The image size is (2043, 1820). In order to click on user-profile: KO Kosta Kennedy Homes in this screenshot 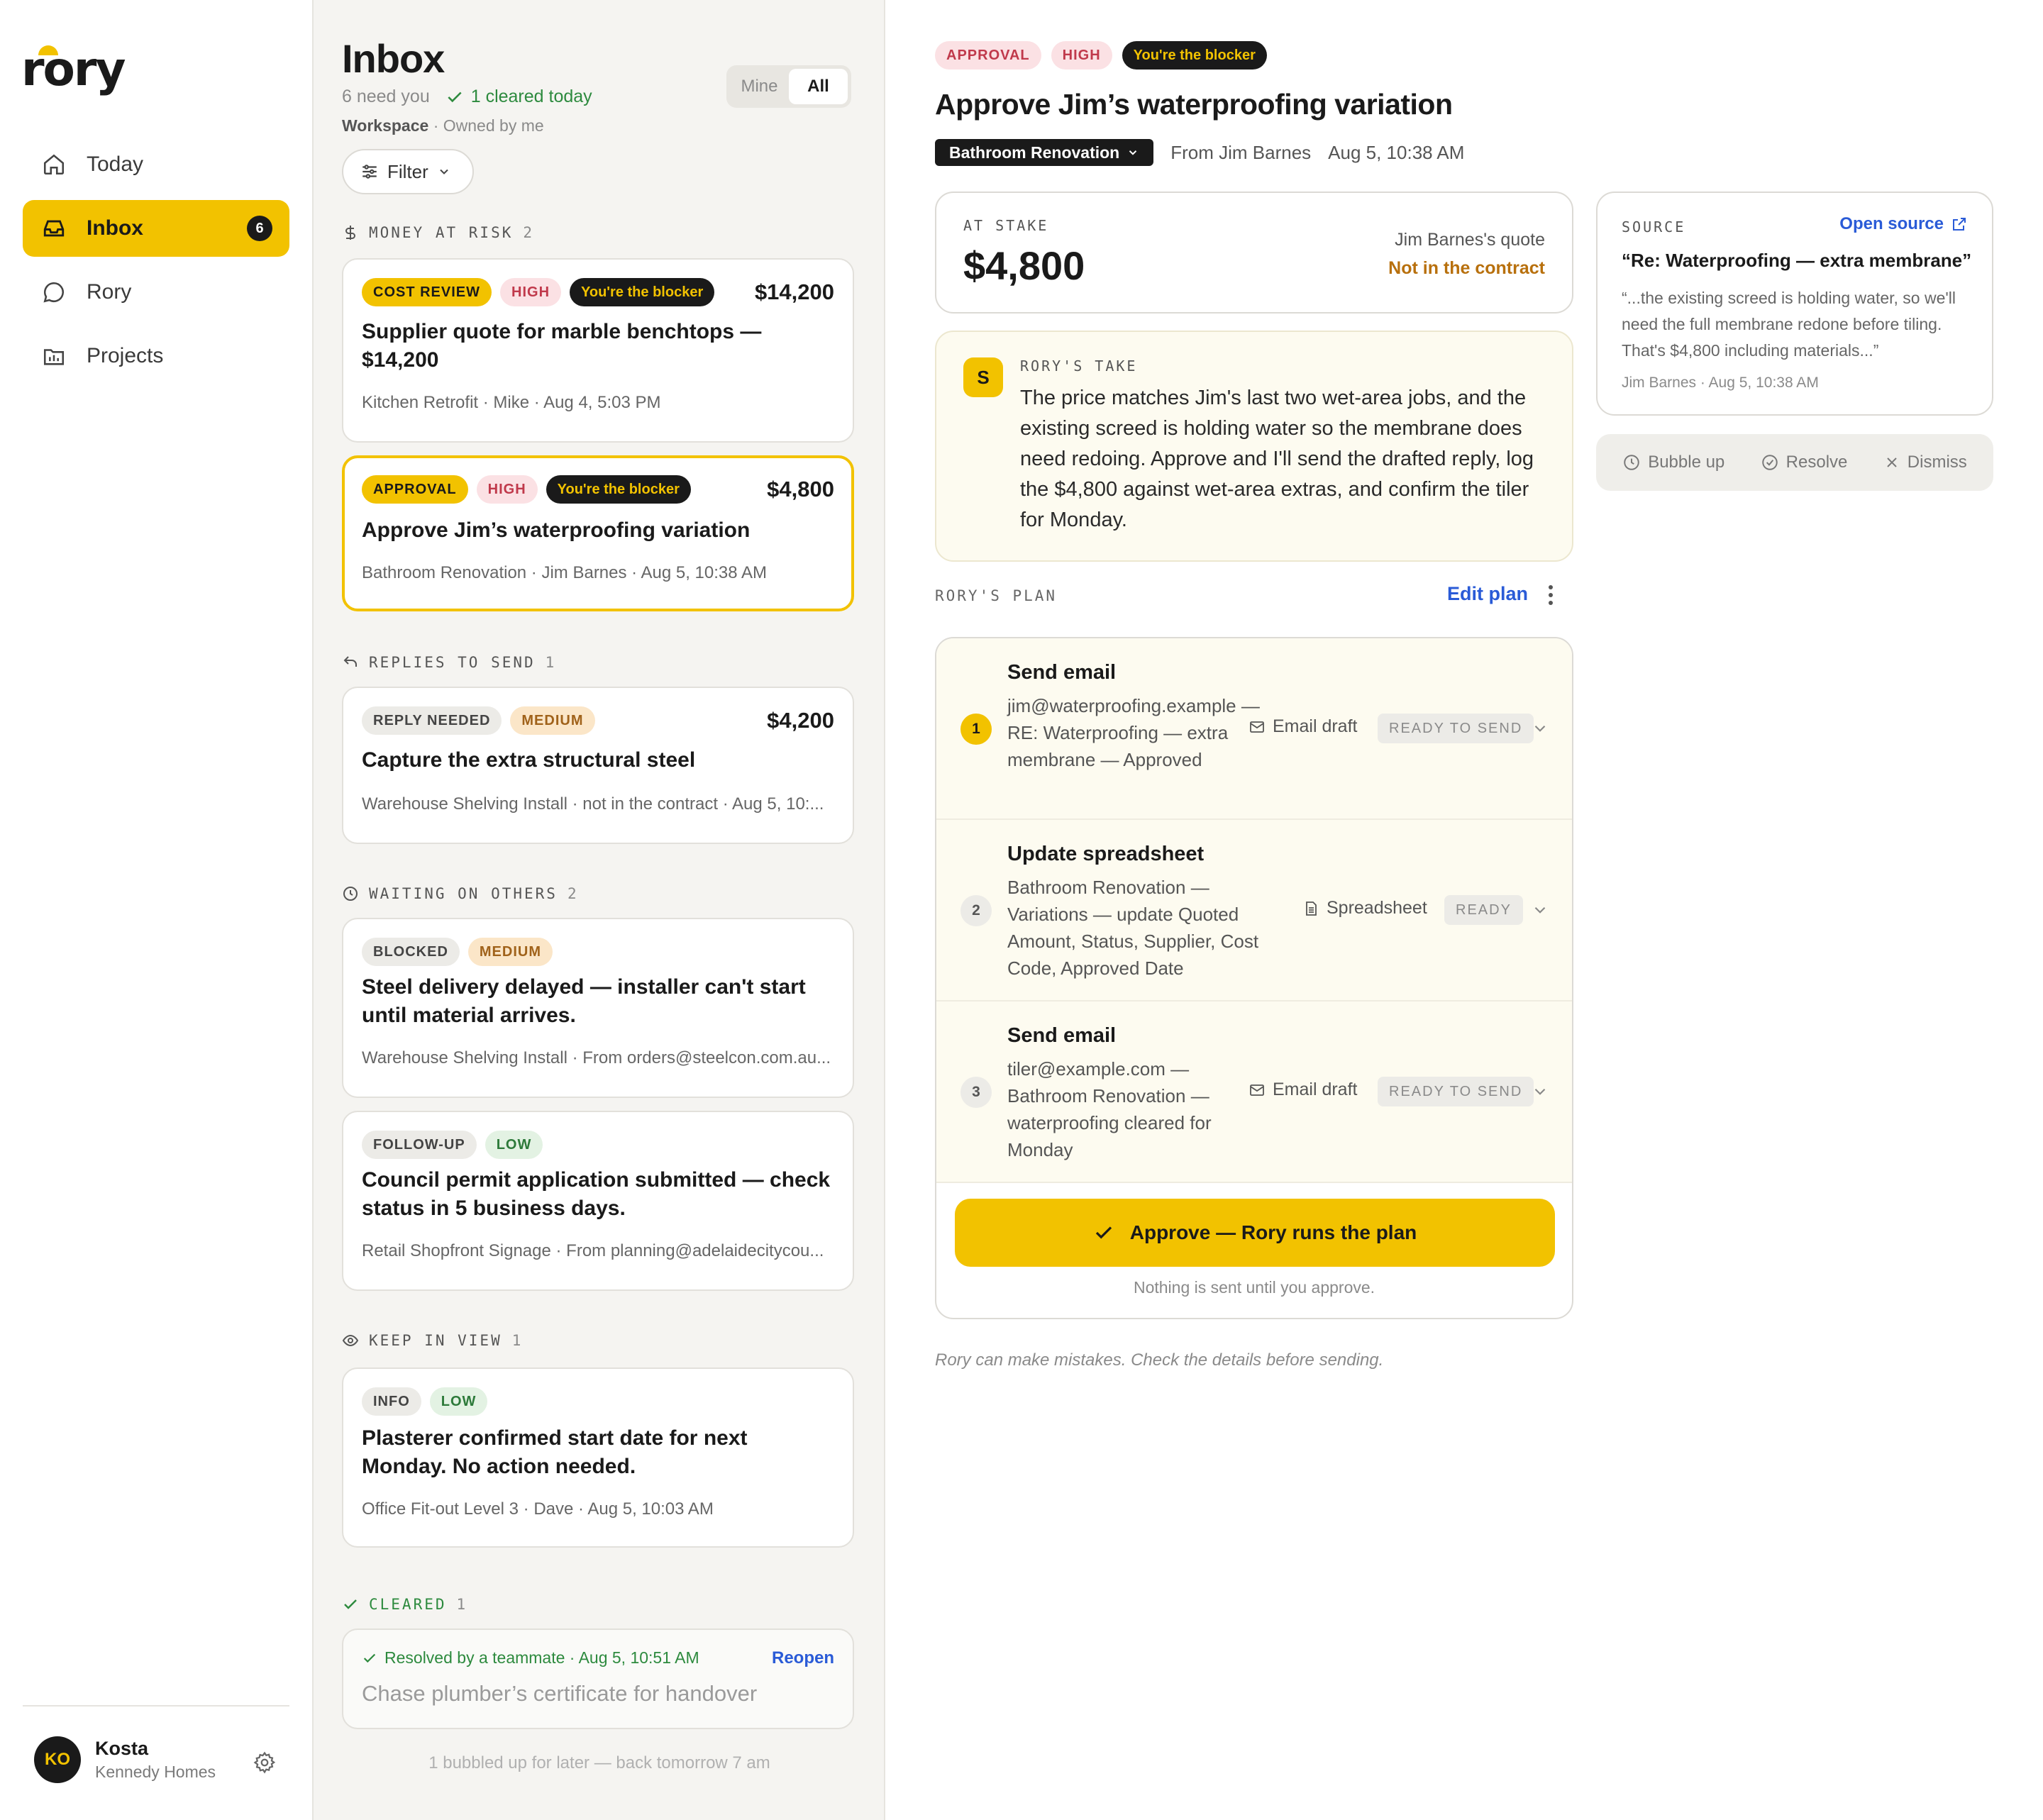, I will do `click(125, 1760)`.